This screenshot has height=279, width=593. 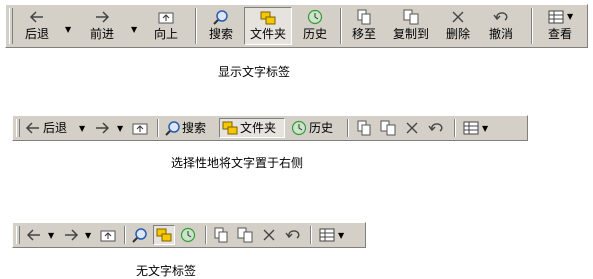 I want to click on folders-button, so click(x=164, y=235).